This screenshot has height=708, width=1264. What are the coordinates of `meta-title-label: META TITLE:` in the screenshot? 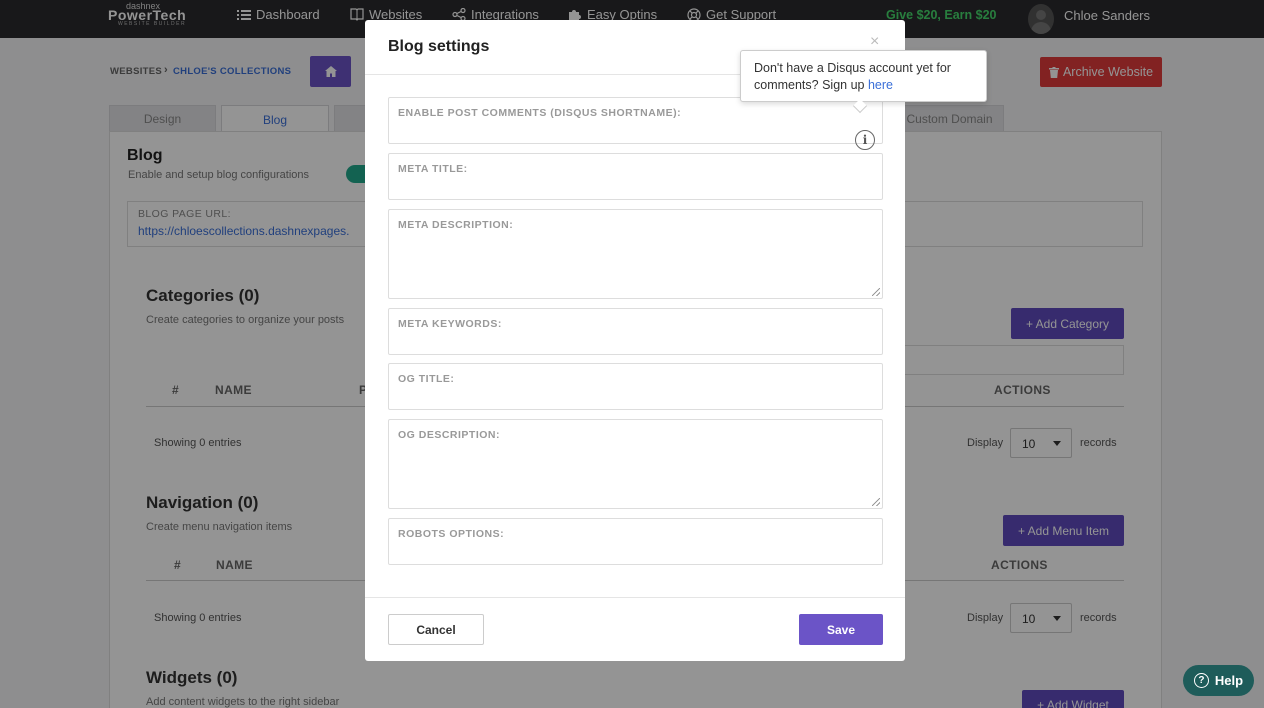 It's located at (433, 169).